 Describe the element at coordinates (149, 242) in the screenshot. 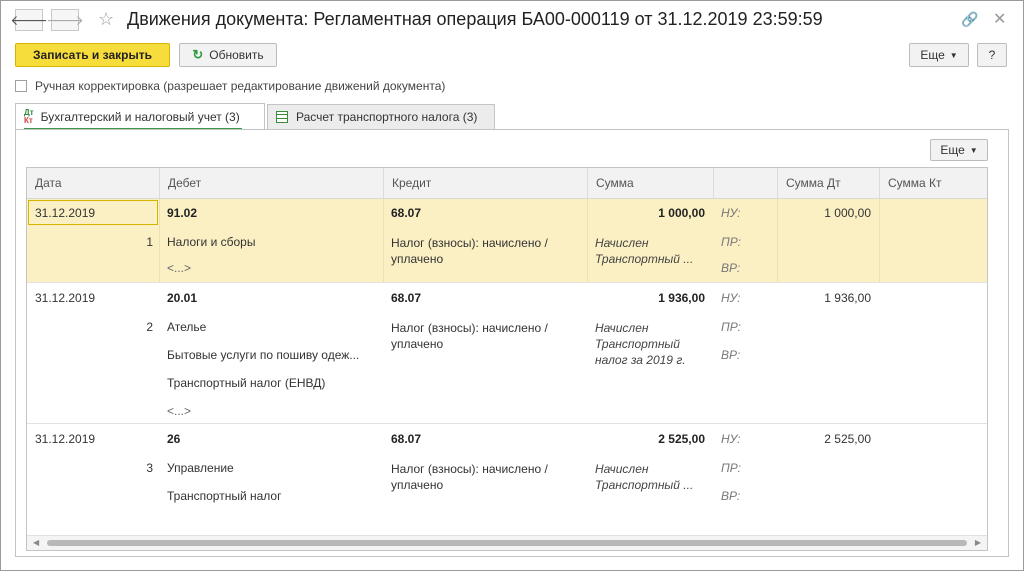

I see `row-number: 1` at that location.